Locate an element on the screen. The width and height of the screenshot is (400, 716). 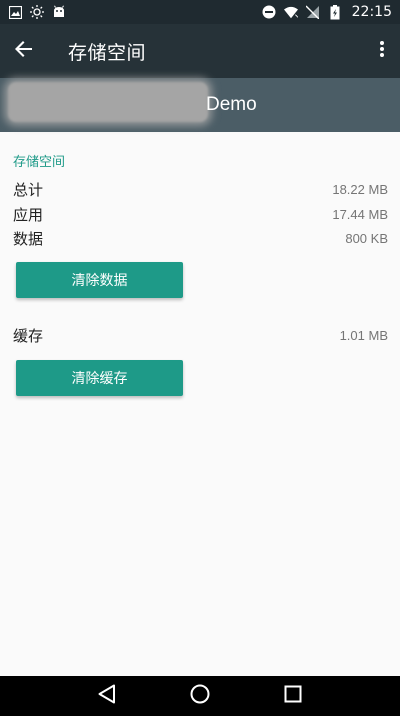
more-vert-icon is located at coordinates (382, 51).